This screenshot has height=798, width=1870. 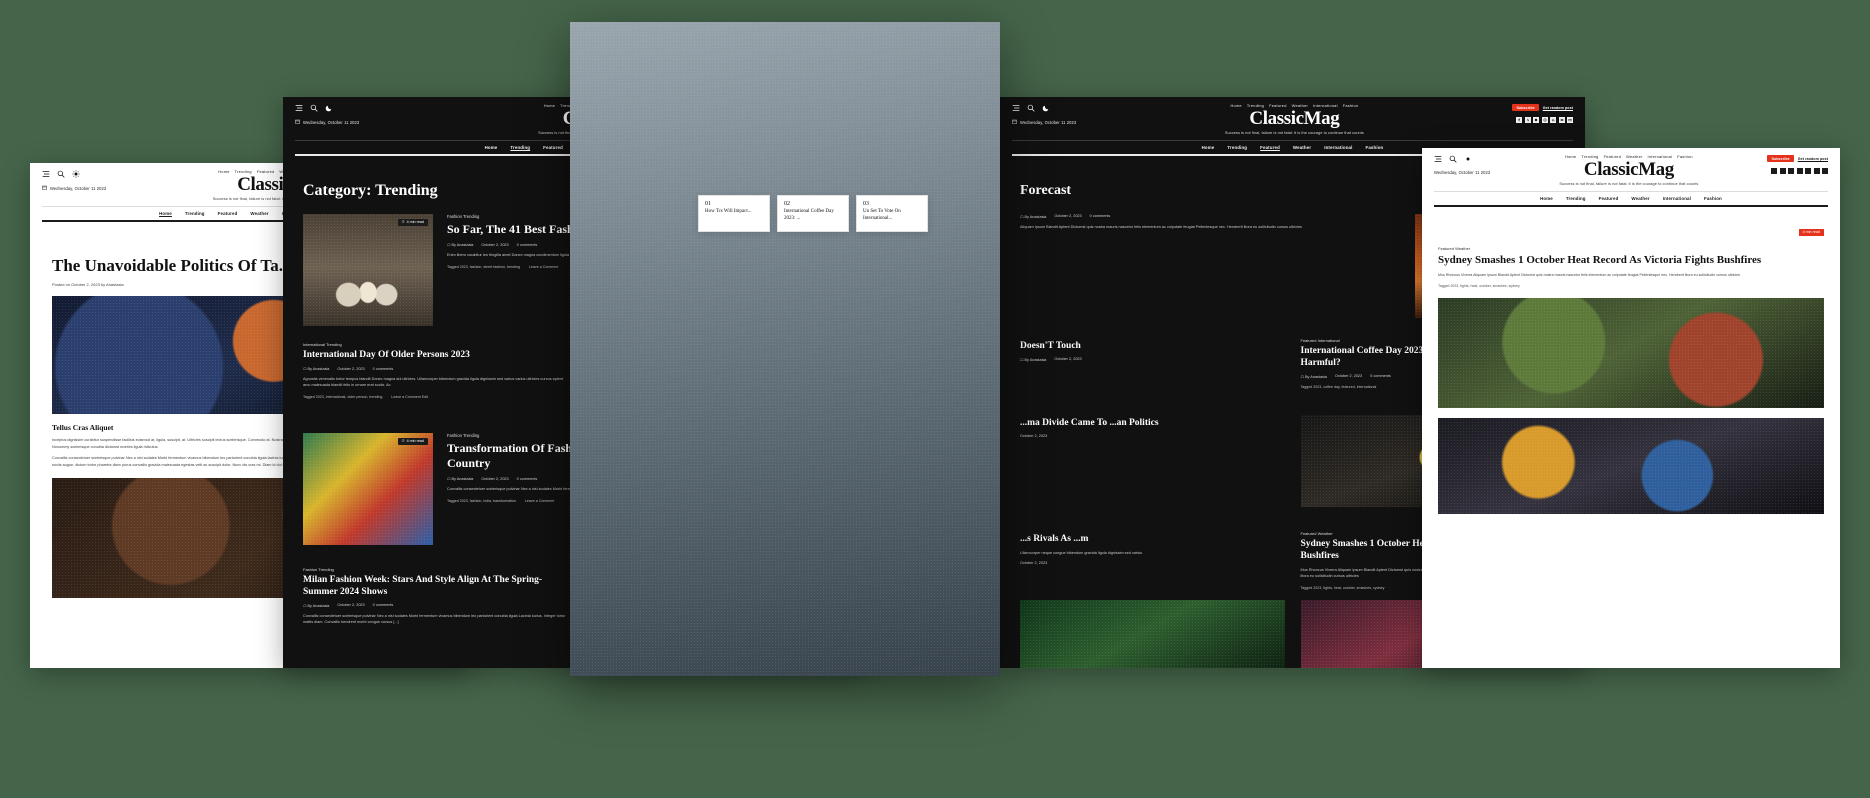 What do you see at coordinates (74, 188) in the screenshot?
I see `current-date: Wednesday, October 11 2023` at bounding box center [74, 188].